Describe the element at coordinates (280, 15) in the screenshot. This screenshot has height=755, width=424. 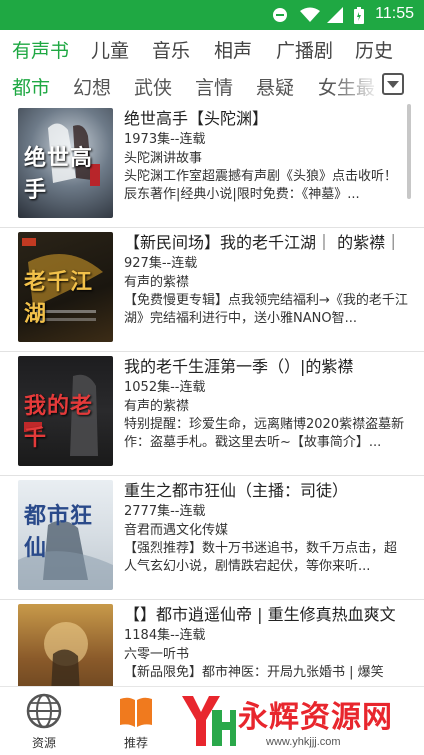
I see `do-not-disturb-icon` at that location.